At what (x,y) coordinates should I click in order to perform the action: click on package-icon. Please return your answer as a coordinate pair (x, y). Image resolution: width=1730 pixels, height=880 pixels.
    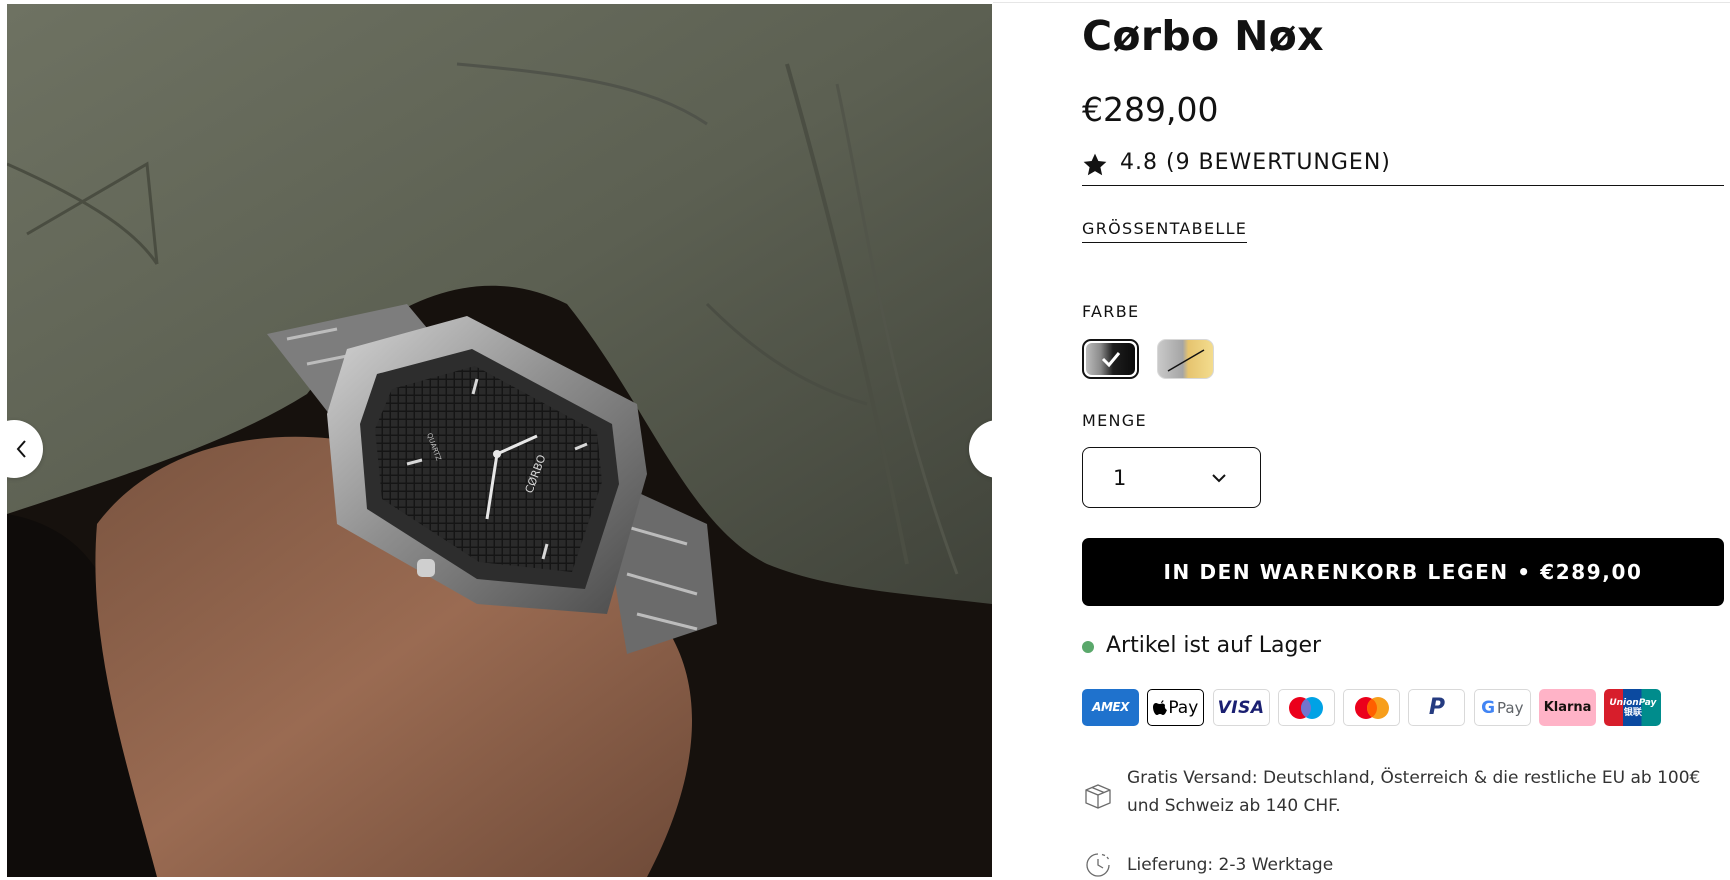
    Looking at the image, I should click on (1098, 796).